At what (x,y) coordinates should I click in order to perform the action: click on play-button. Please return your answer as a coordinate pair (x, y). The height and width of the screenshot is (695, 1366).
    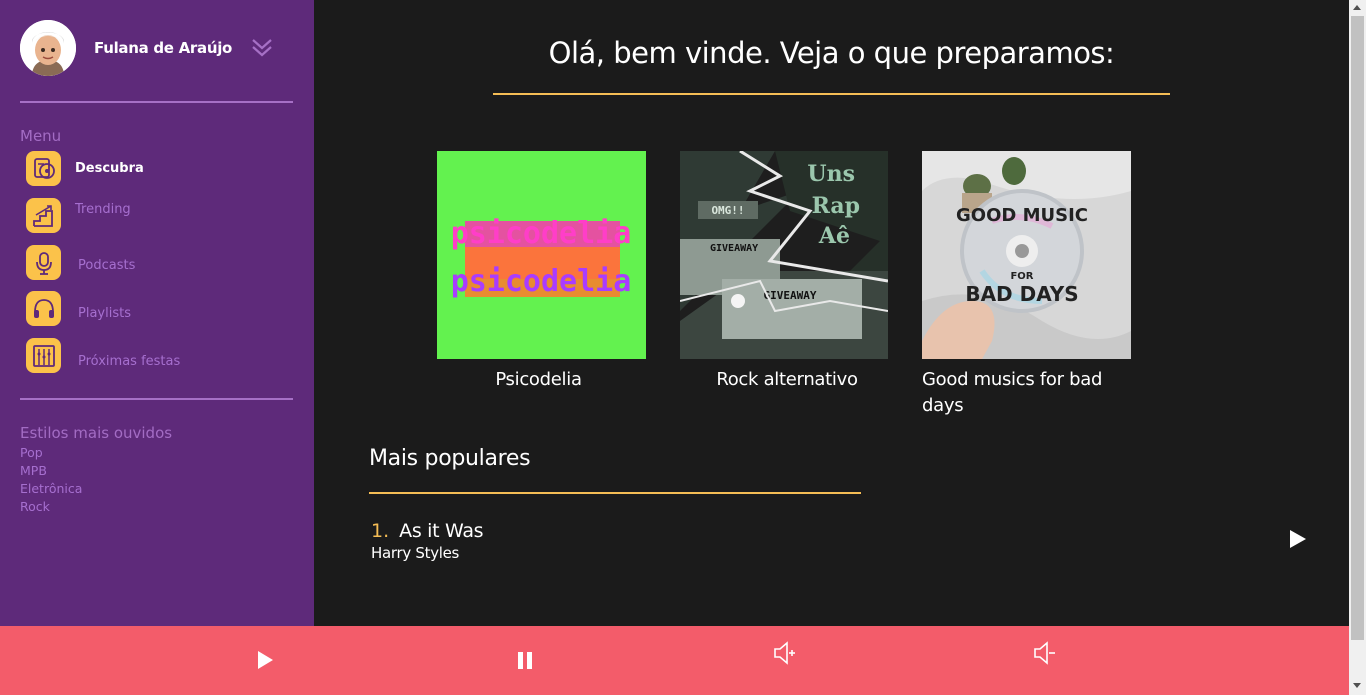
    Looking at the image, I should click on (265, 660).